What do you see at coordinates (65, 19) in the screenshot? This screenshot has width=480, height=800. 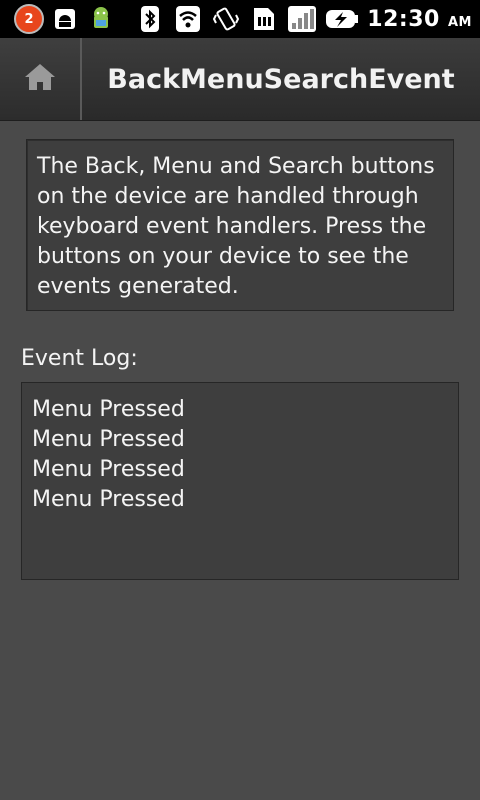 I see `android-icon` at bounding box center [65, 19].